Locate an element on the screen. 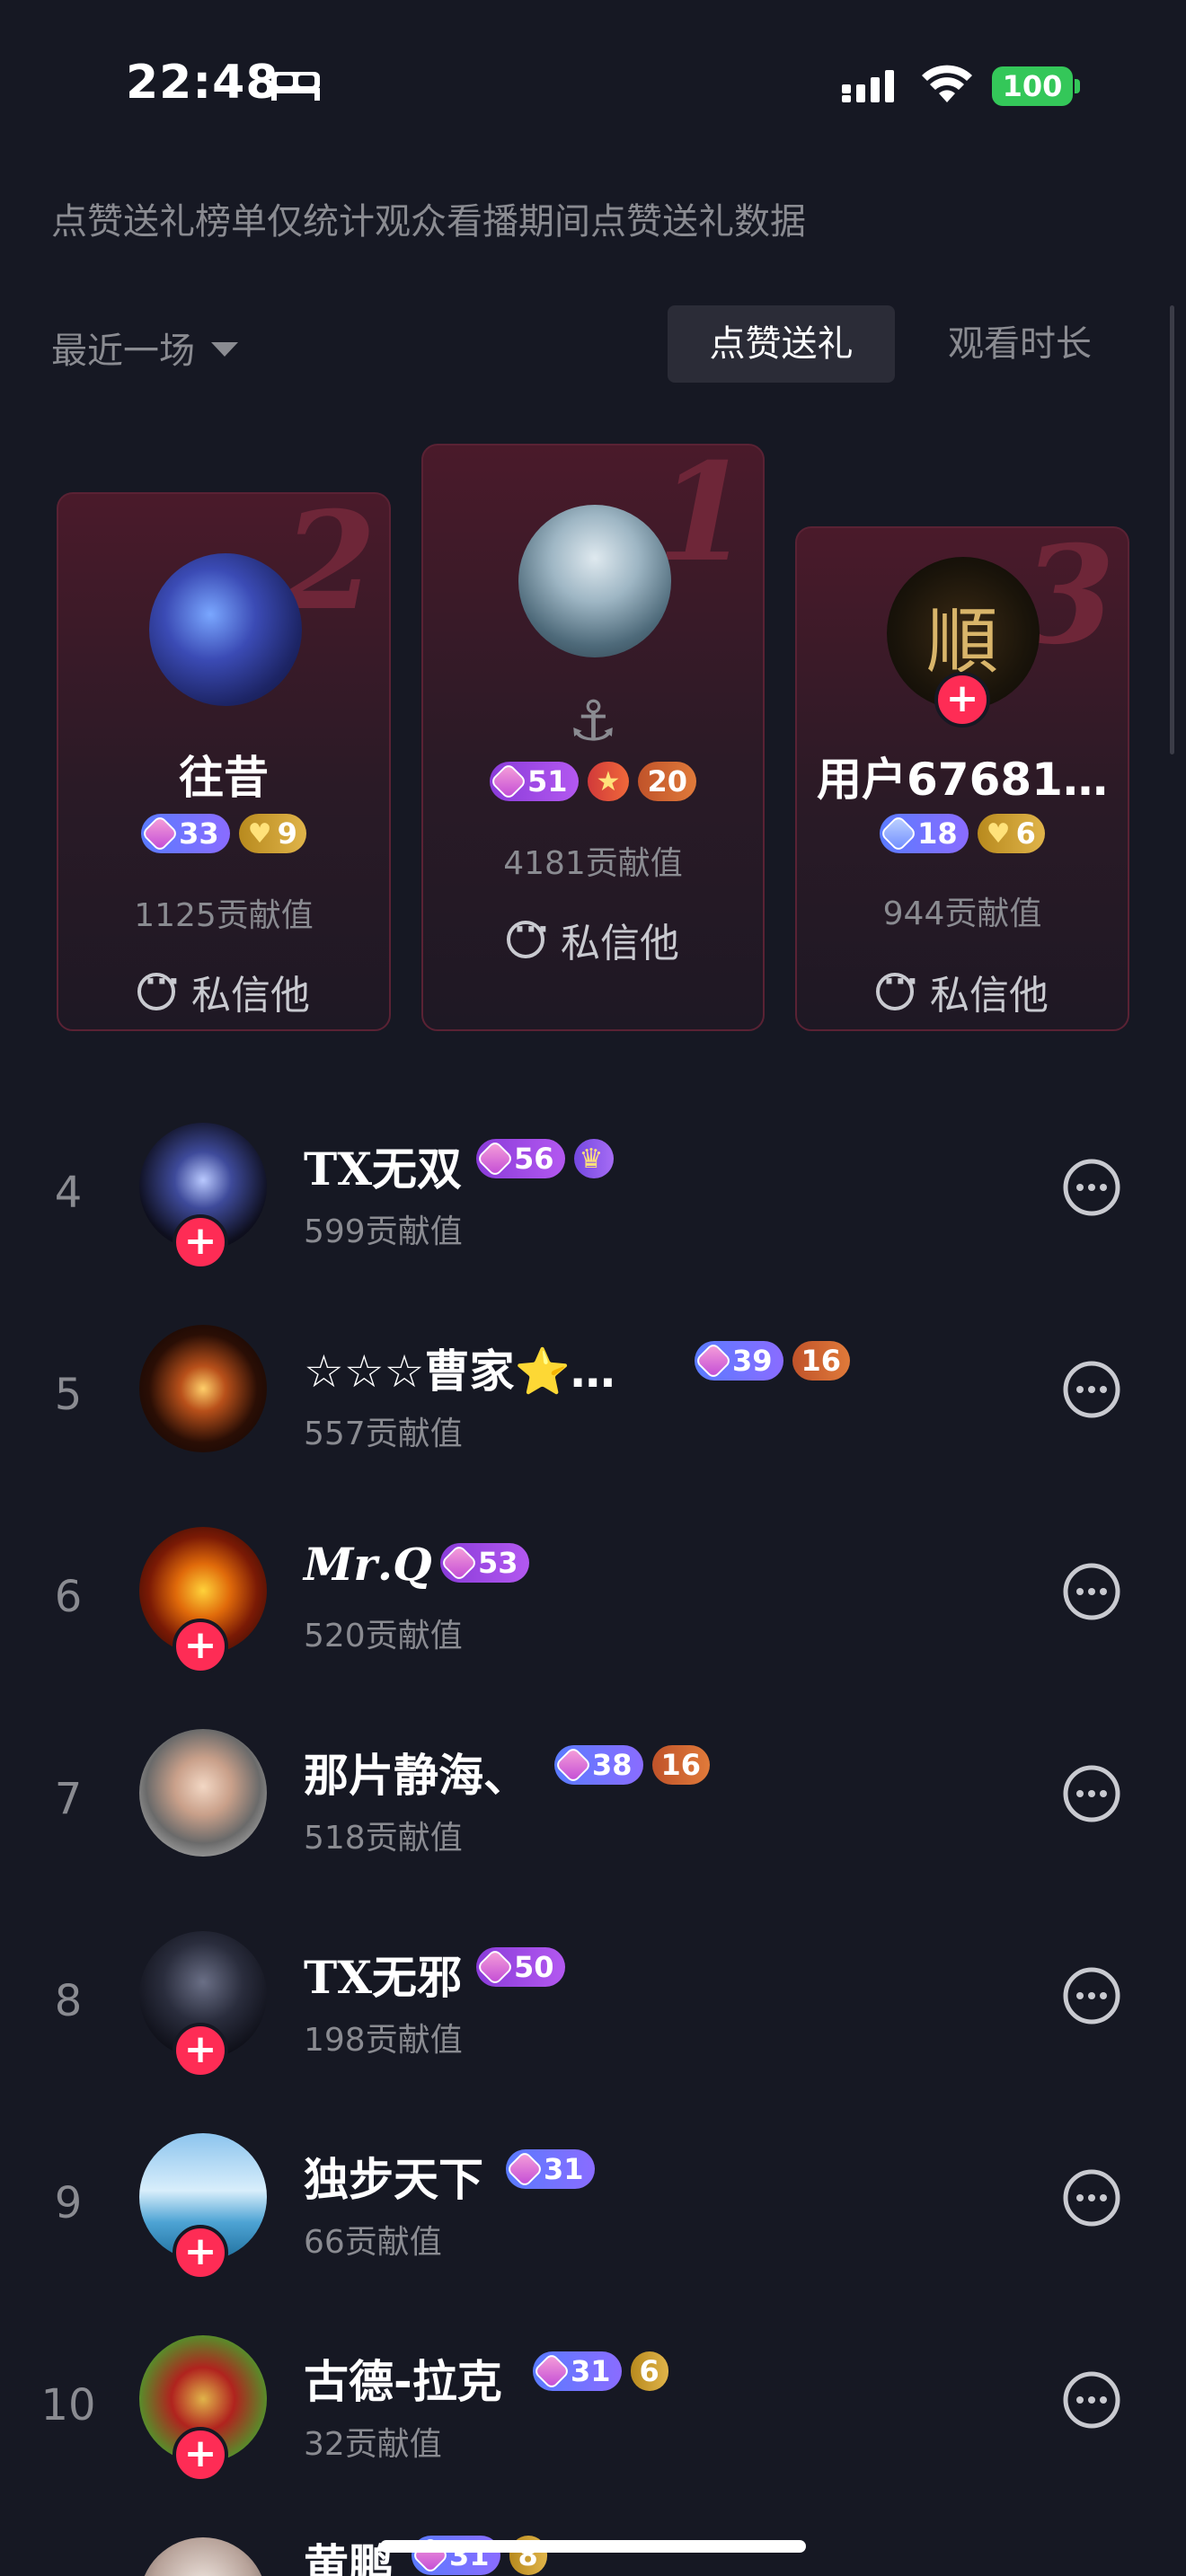 This screenshot has height=2576, width=1186. rank-number: 8 is located at coordinates (68, 2001).